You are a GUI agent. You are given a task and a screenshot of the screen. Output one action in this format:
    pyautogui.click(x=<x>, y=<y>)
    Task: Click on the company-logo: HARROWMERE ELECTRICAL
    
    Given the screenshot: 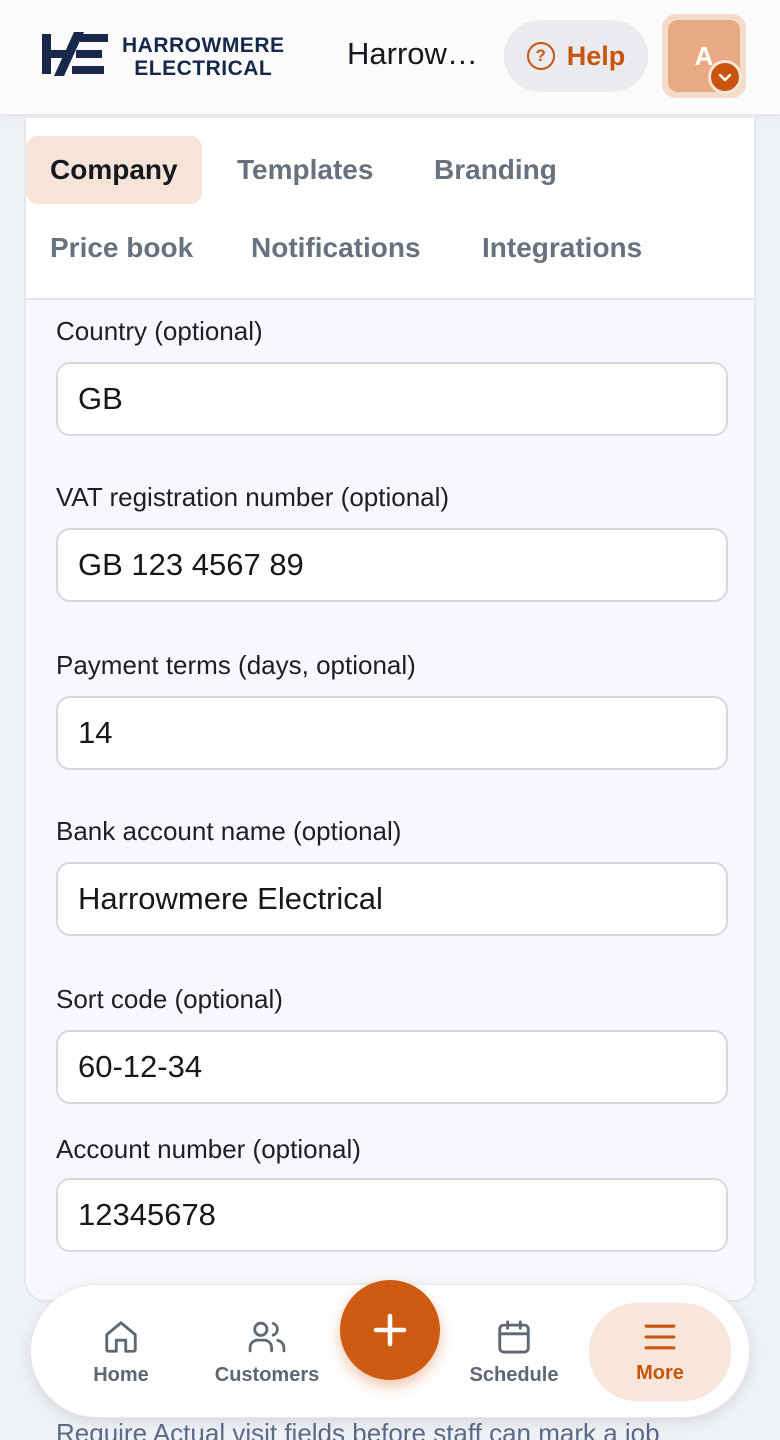 What is the action you would take?
    pyautogui.click(x=174, y=55)
    